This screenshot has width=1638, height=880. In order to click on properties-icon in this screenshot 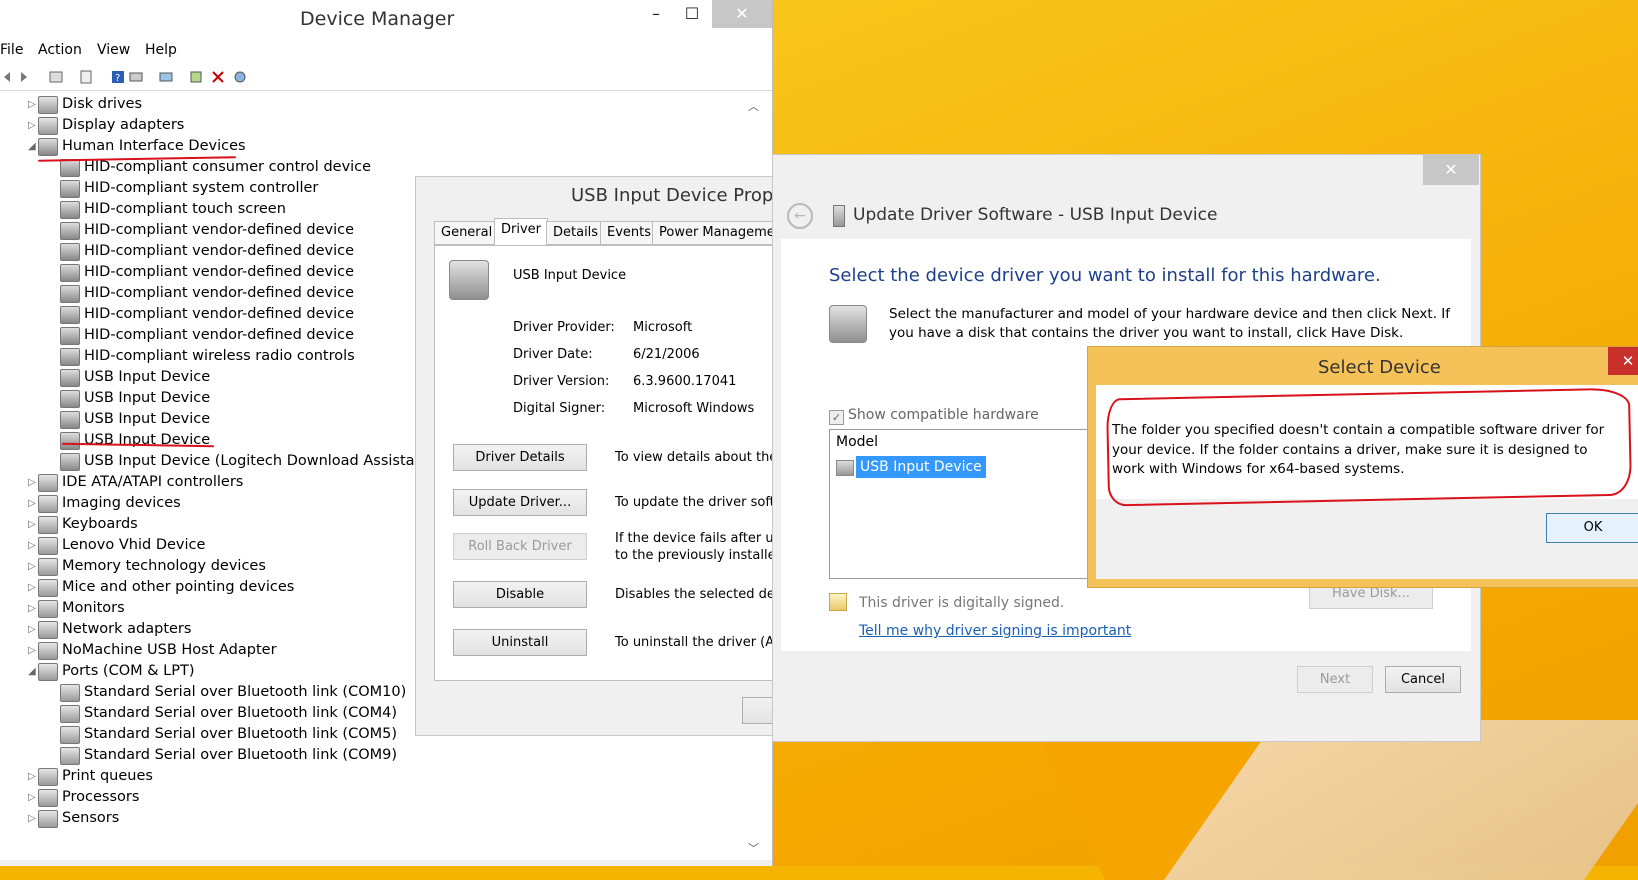, I will do `click(56, 77)`.